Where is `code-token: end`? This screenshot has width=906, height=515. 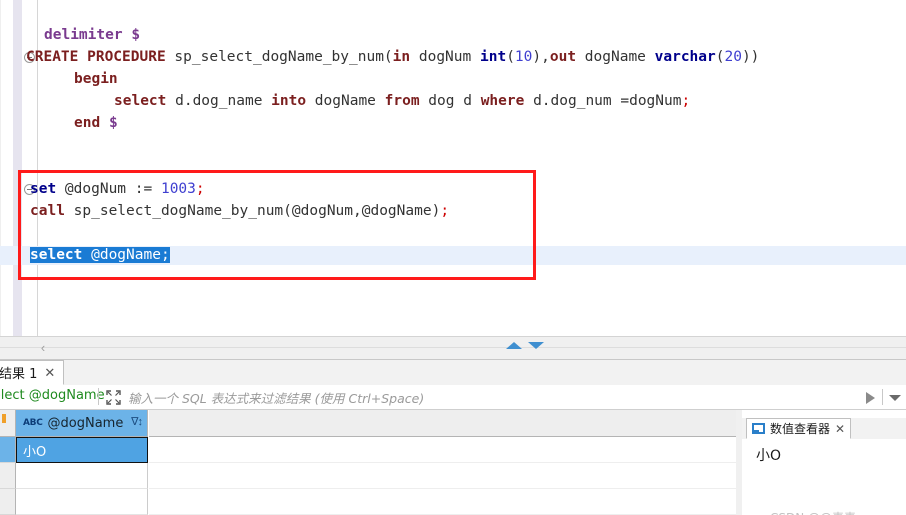 code-token: end is located at coordinates (87, 123).